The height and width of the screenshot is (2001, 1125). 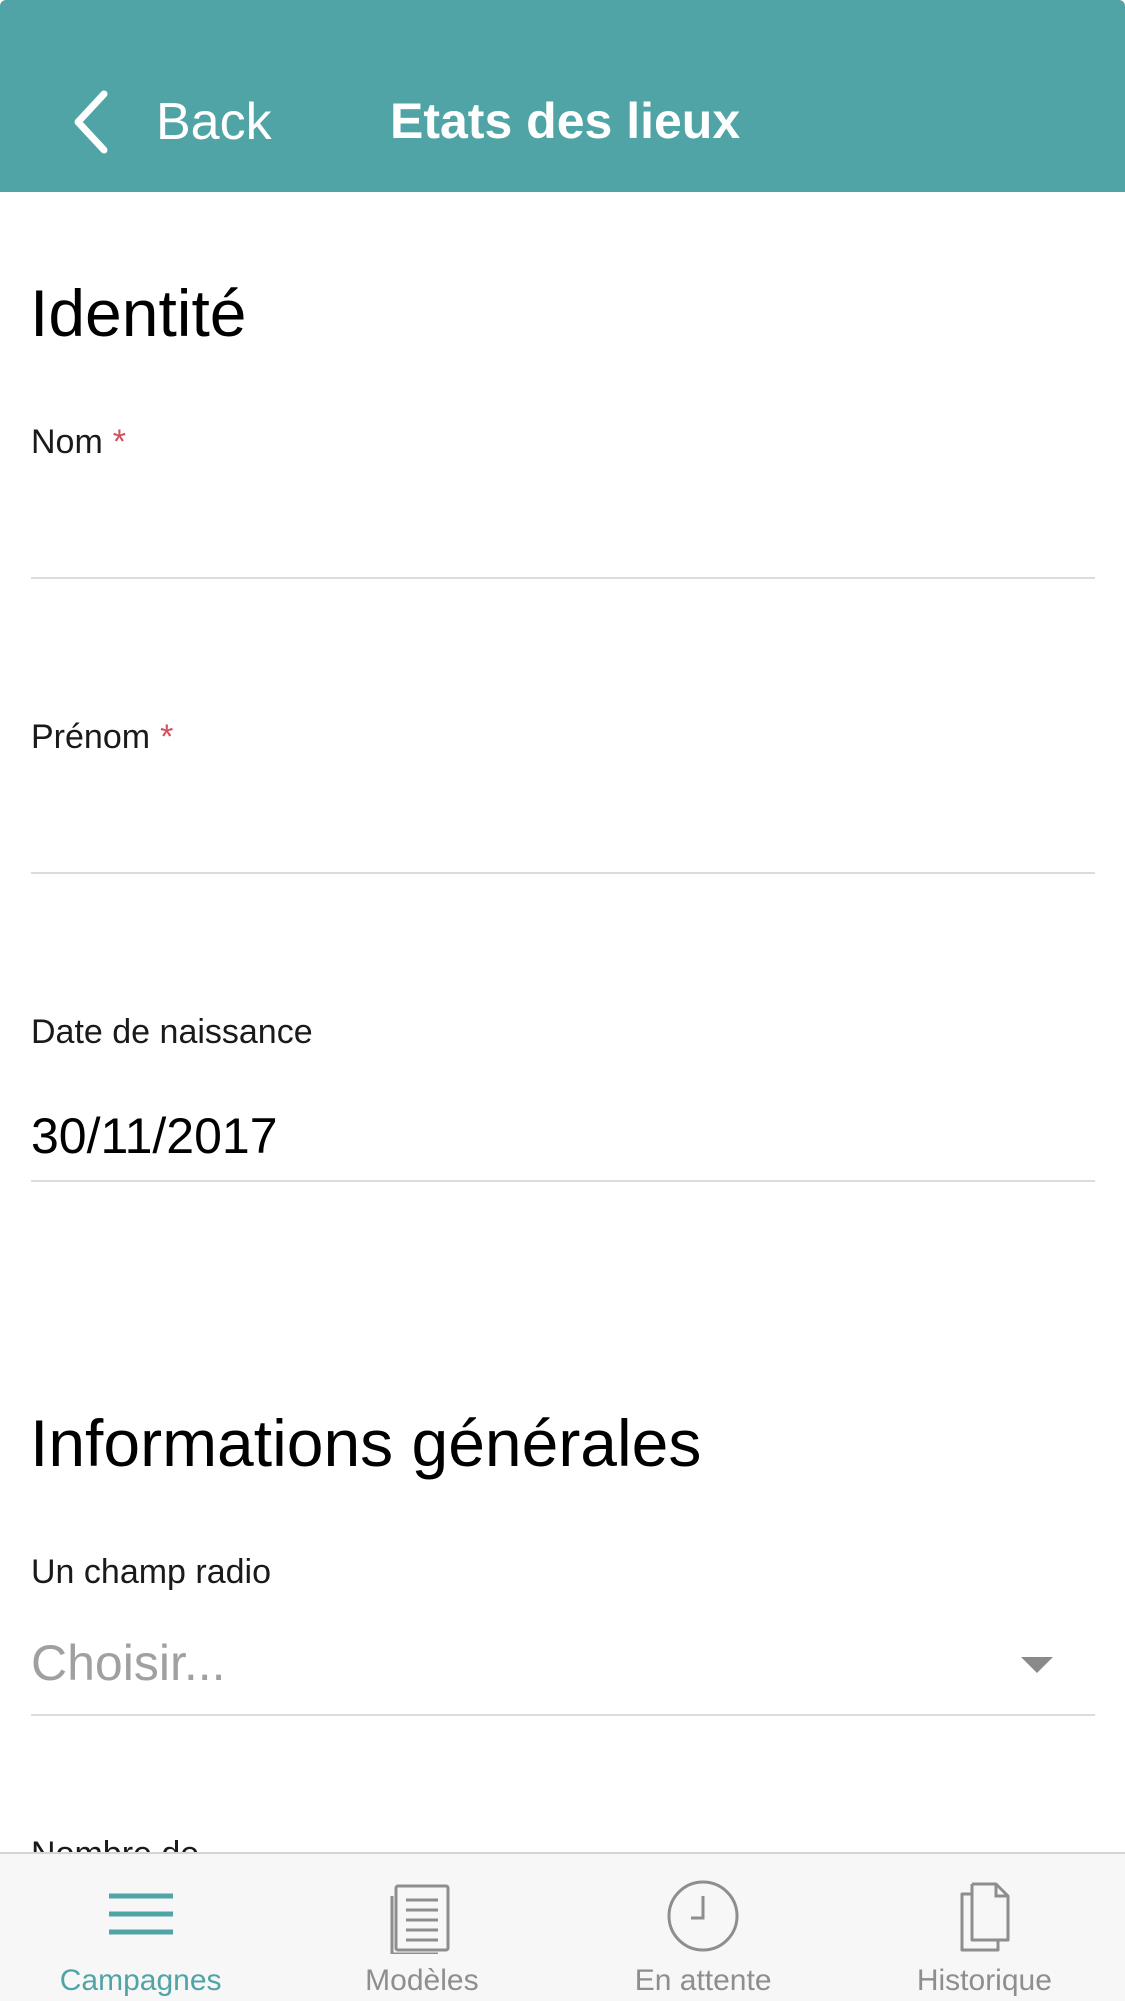 What do you see at coordinates (703, 1916) in the screenshot?
I see `clock-icon` at bounding box center [703, 1916].